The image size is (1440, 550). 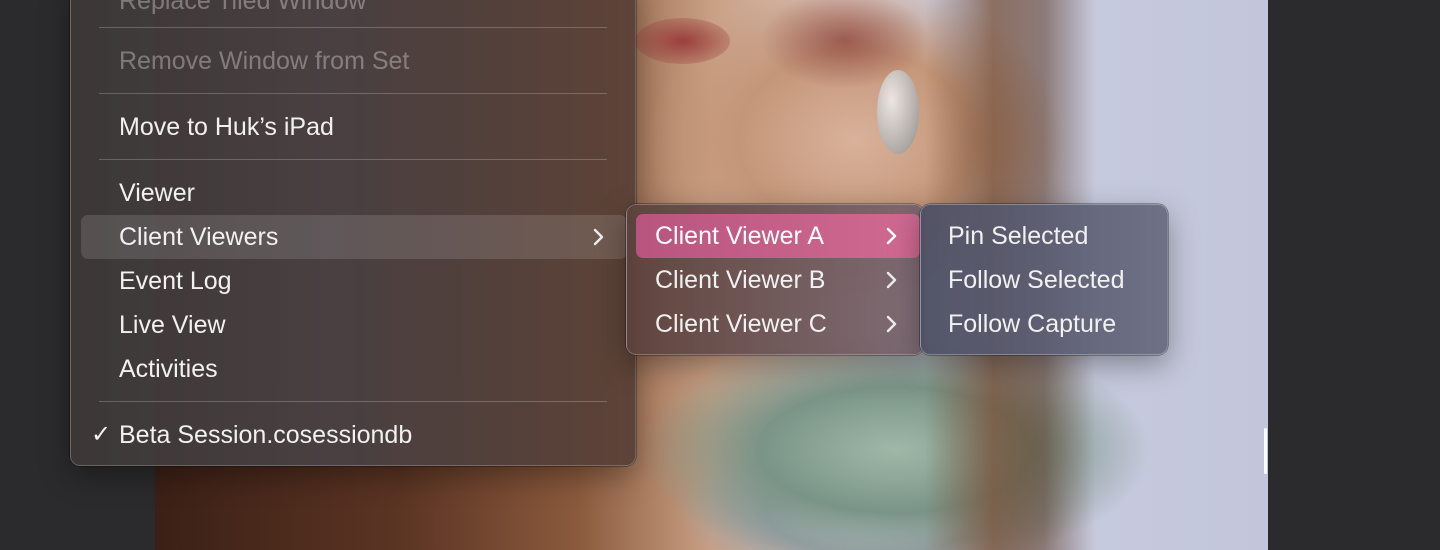 I want to click on menu-item-beta-session: ✓ Beta Session.cosessiondb, so click(x=341, y=435).